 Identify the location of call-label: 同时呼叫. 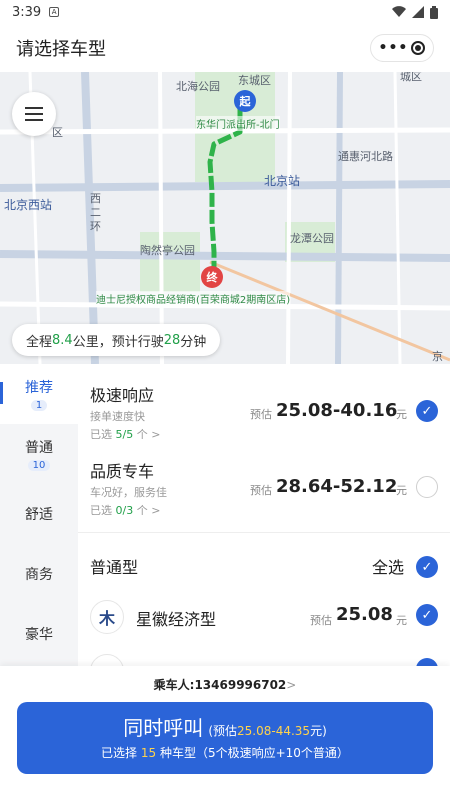
(163, 728).